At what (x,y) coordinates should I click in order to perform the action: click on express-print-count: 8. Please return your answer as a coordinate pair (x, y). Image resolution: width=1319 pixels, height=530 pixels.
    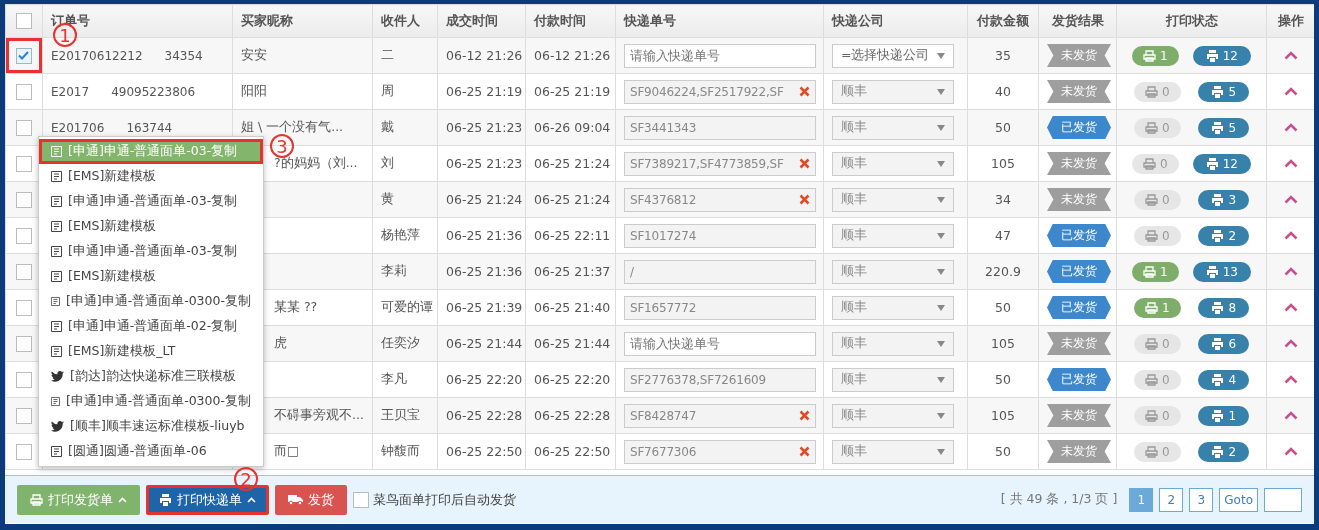
    Looking at the image, I should click on (1224, 307).